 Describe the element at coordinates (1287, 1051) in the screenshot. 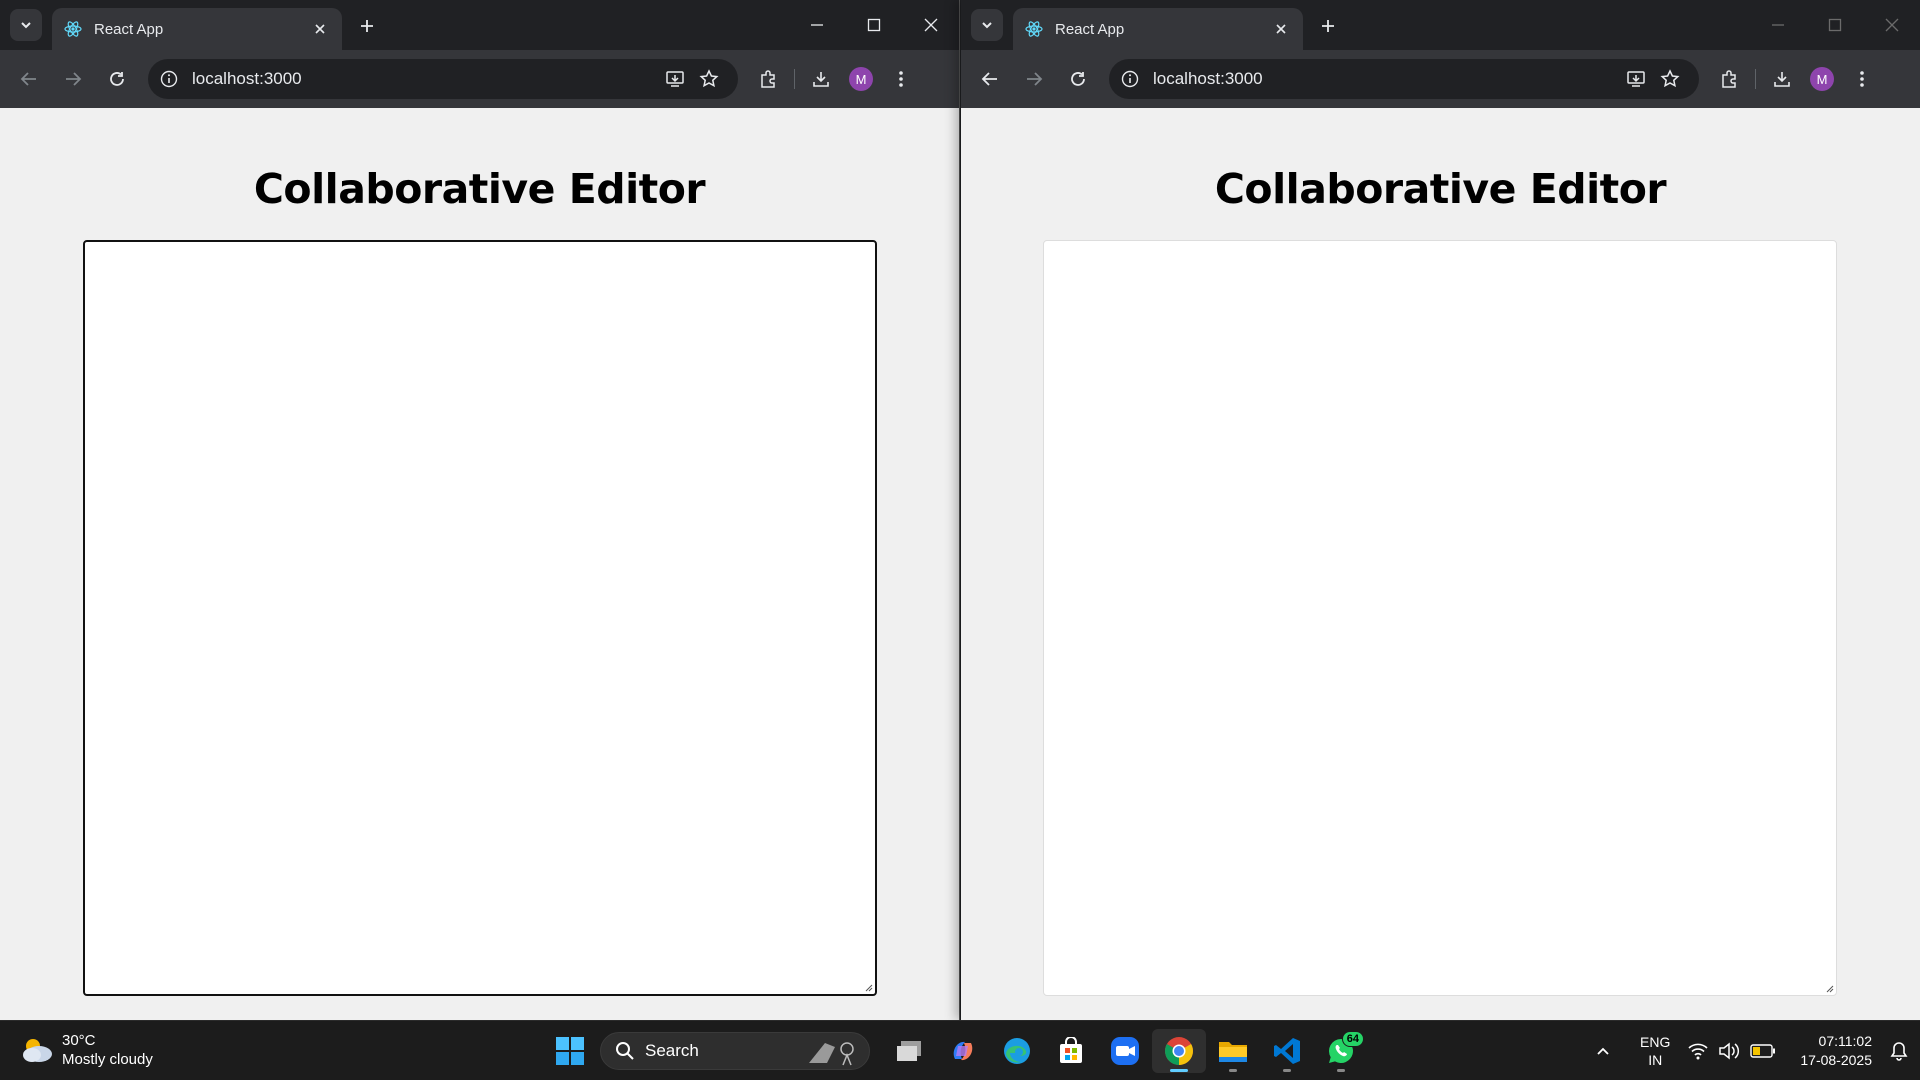

I see `vscode-app` at that location.